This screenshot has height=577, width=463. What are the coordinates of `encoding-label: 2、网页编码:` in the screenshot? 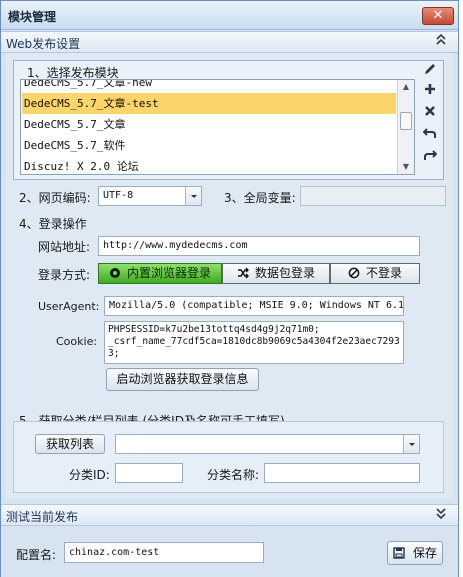 It's located at (55, 198).